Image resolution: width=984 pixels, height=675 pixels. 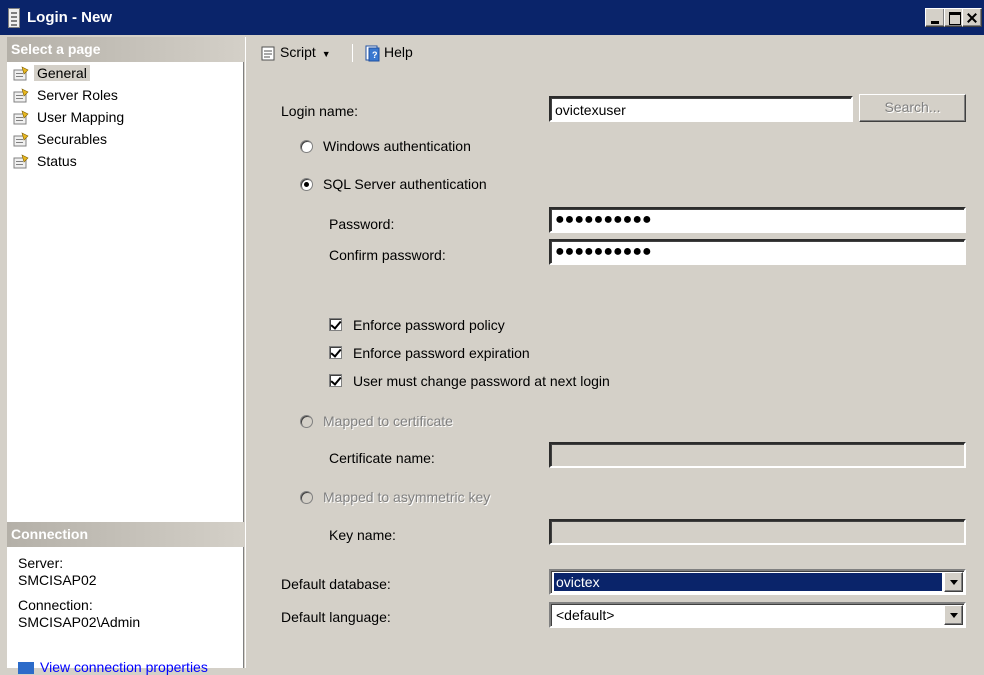 I want to click on certificate-name-label: Certificate name:, so click(x=382, y=458).